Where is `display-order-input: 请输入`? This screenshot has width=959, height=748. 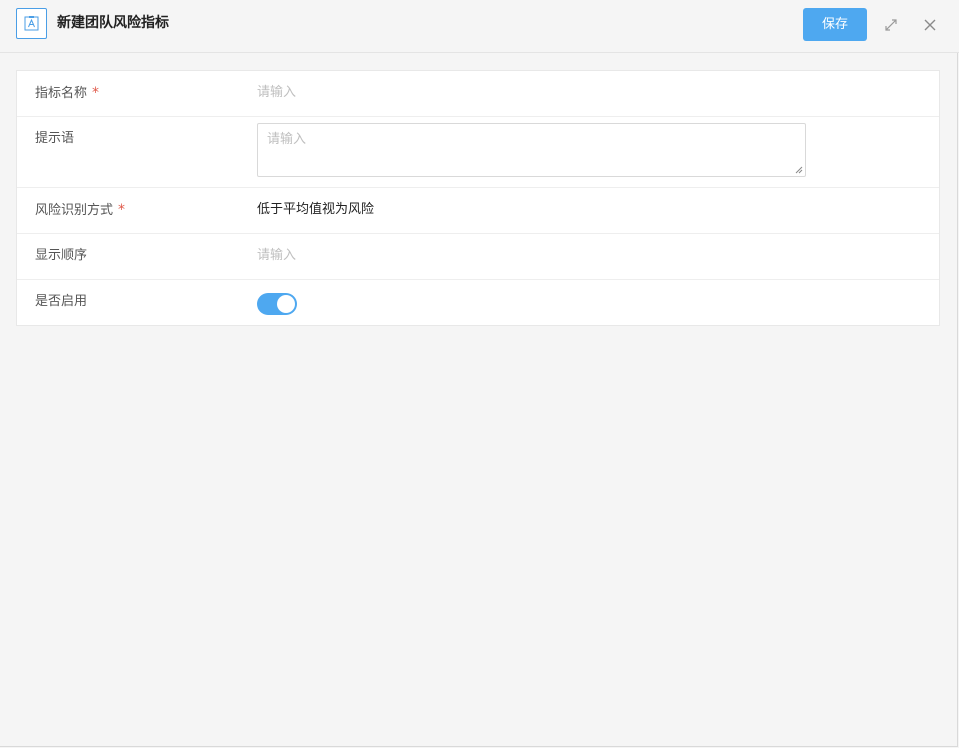
display-order-input: 请输入 is located at coordinates (276, 256).